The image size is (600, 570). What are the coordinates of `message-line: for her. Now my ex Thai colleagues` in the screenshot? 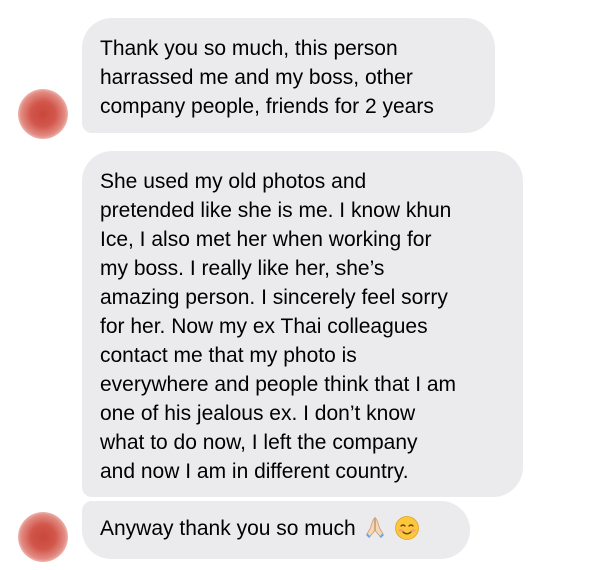 It's located at (264, 326).